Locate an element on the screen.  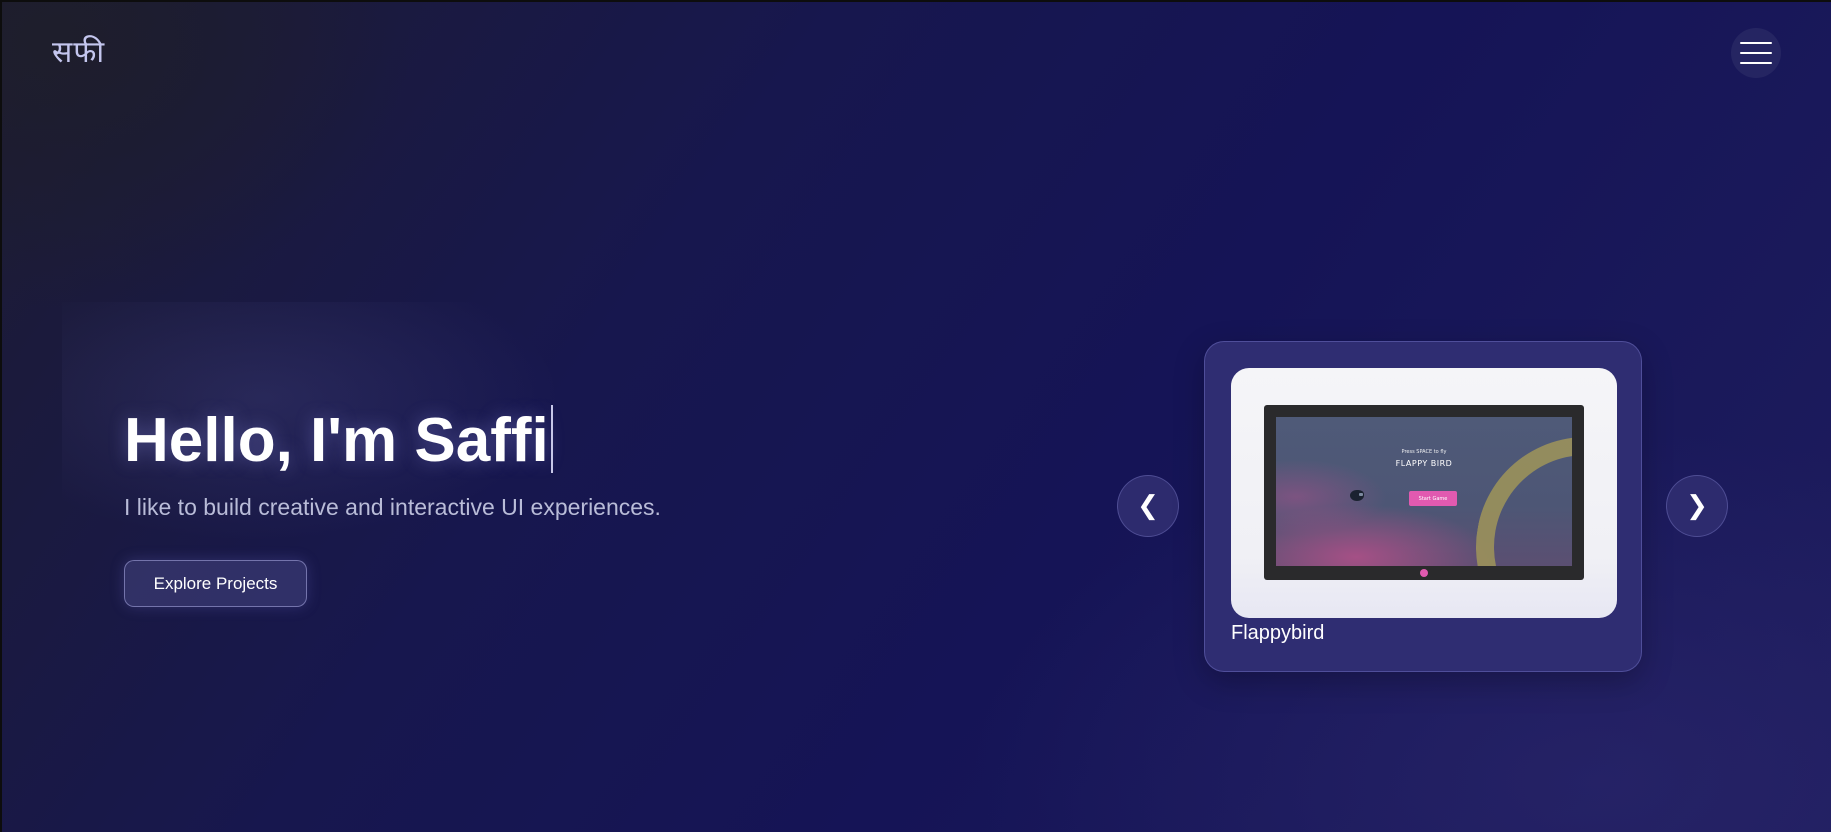
carousel-next-button: ❯ is located at coordinates (1697, 506).